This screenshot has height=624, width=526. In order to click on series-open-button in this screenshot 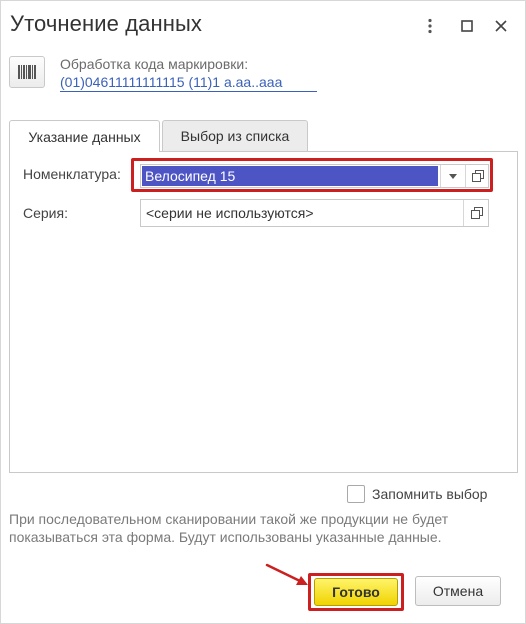, I will do `click(476, 213)`.